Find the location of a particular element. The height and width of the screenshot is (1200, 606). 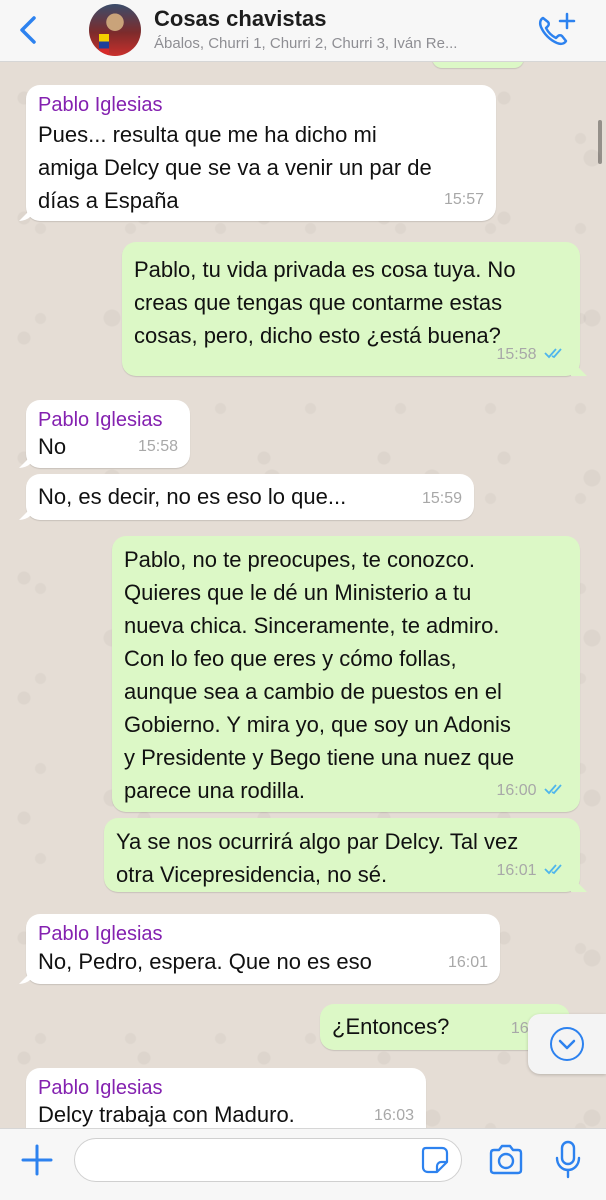

message-bubble: Pablo Iglesias No 15:58 is located at coordinates (108, 434).